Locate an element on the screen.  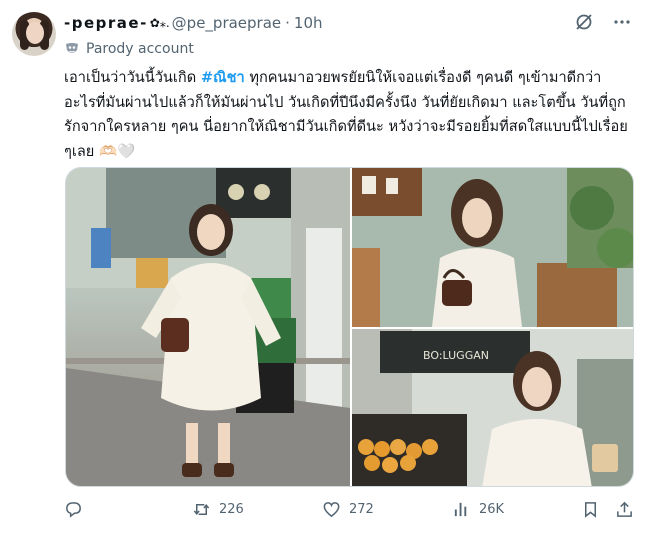
tweet-header: -peprae- ✿⁎. @pe_praeprae · 10h is located at coordinates (193, 23).